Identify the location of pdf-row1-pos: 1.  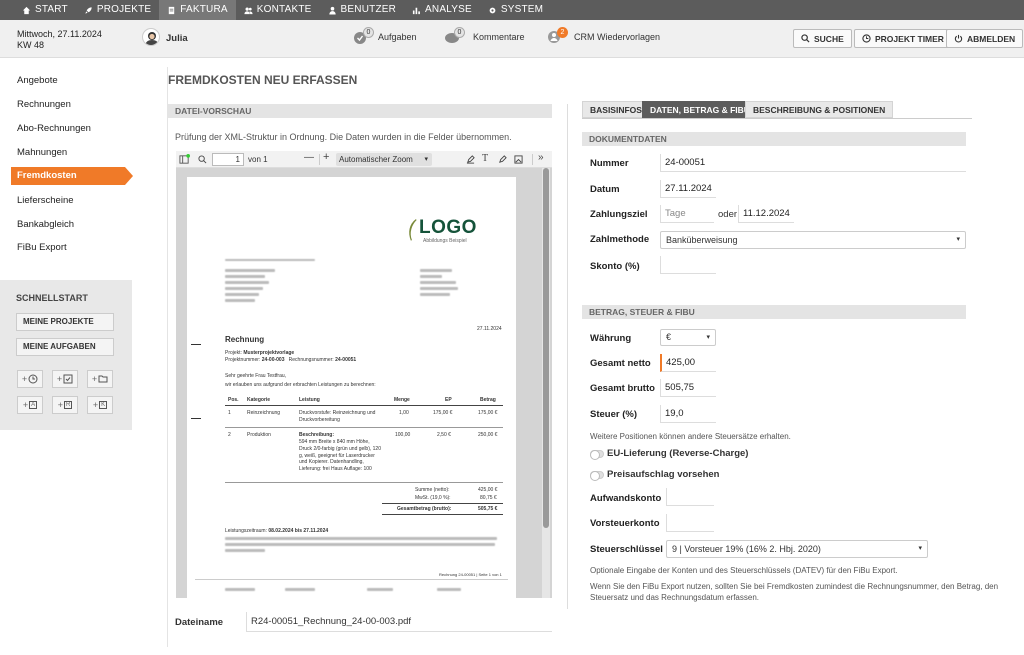
(229, 413).